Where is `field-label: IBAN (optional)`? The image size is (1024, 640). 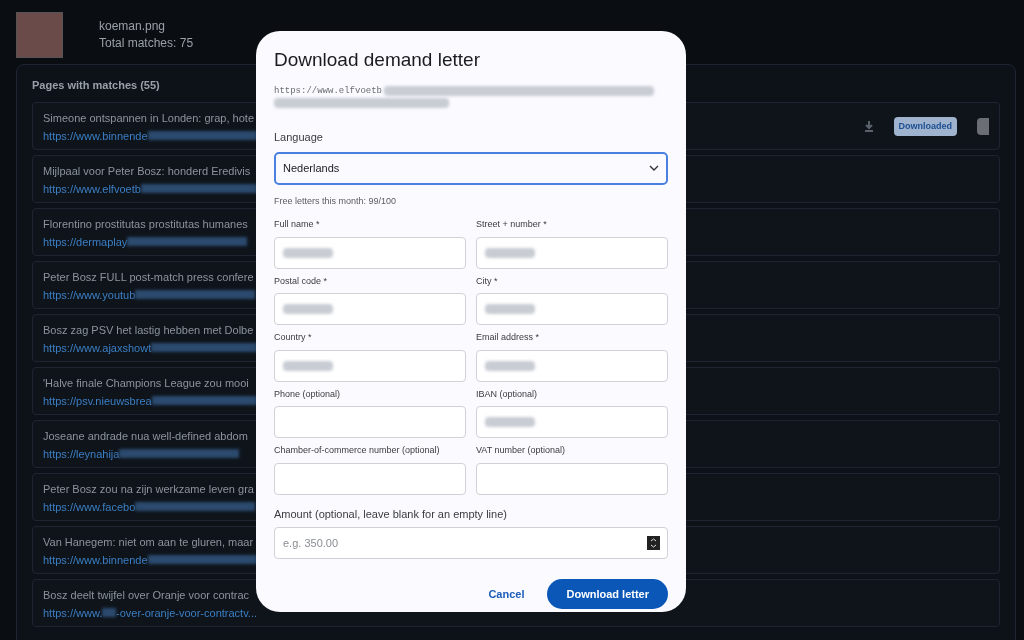
field-label: IBAN (optional) is located at coordinates (507, 394).